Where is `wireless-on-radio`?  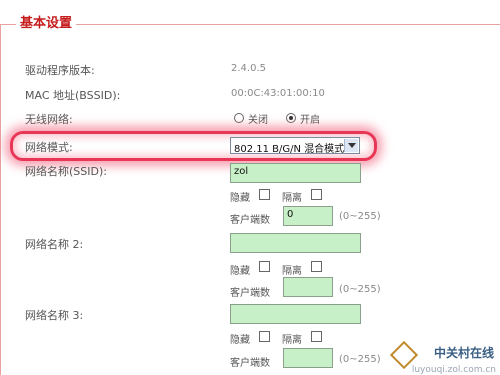 wireless-on-radio is located at coordinates (291, 118).